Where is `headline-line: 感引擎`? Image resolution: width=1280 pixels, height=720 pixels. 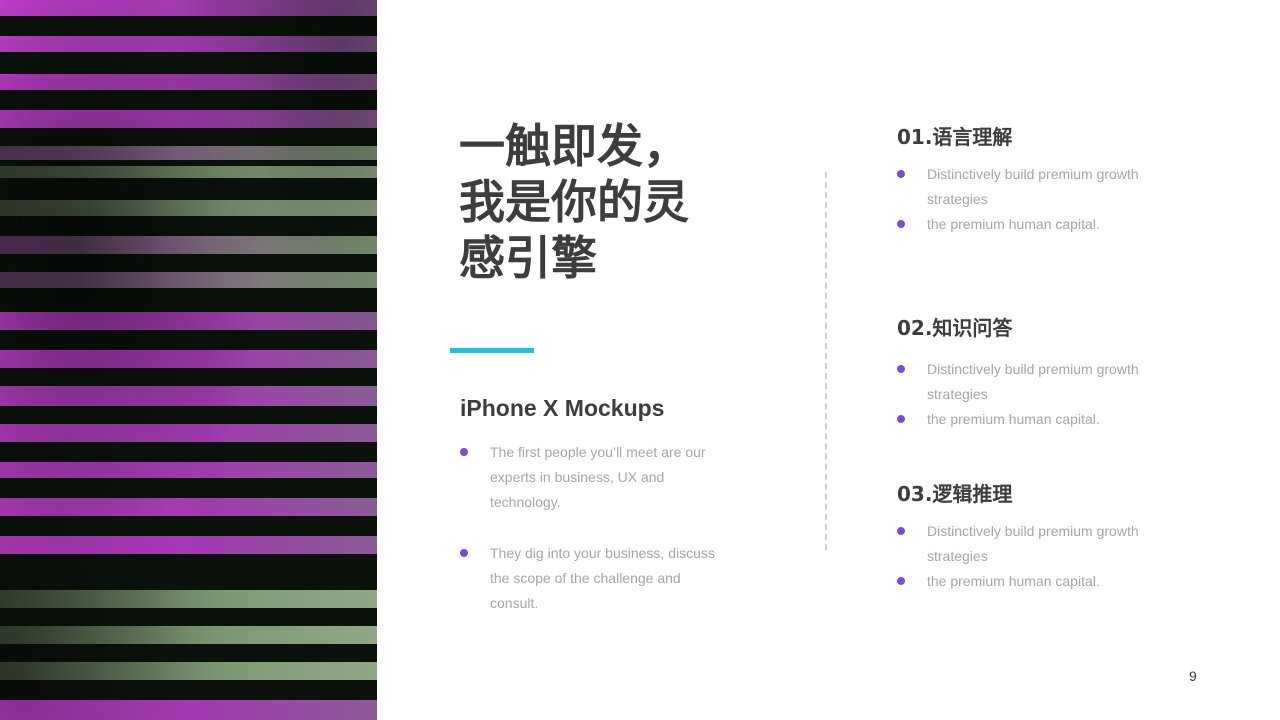 headline-line: 感引擎 is located at coordinates (528, 258).